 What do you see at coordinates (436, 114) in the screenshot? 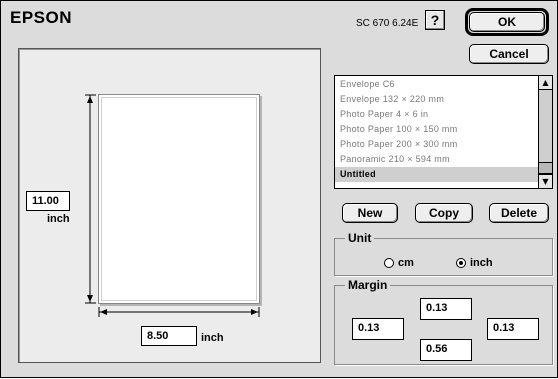
I see `list-item: Photo Paper 4 × 6 in` at bounding box center [436, 114].